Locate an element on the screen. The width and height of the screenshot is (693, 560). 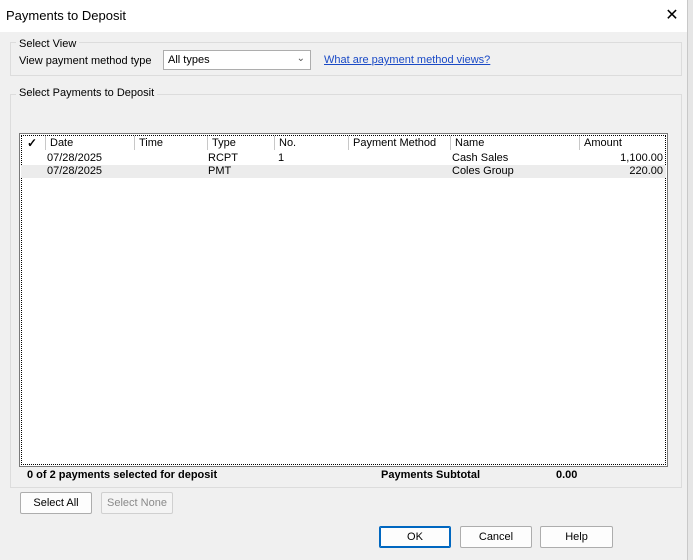
row-name: Coles Group is located at coordinates (483, 171).